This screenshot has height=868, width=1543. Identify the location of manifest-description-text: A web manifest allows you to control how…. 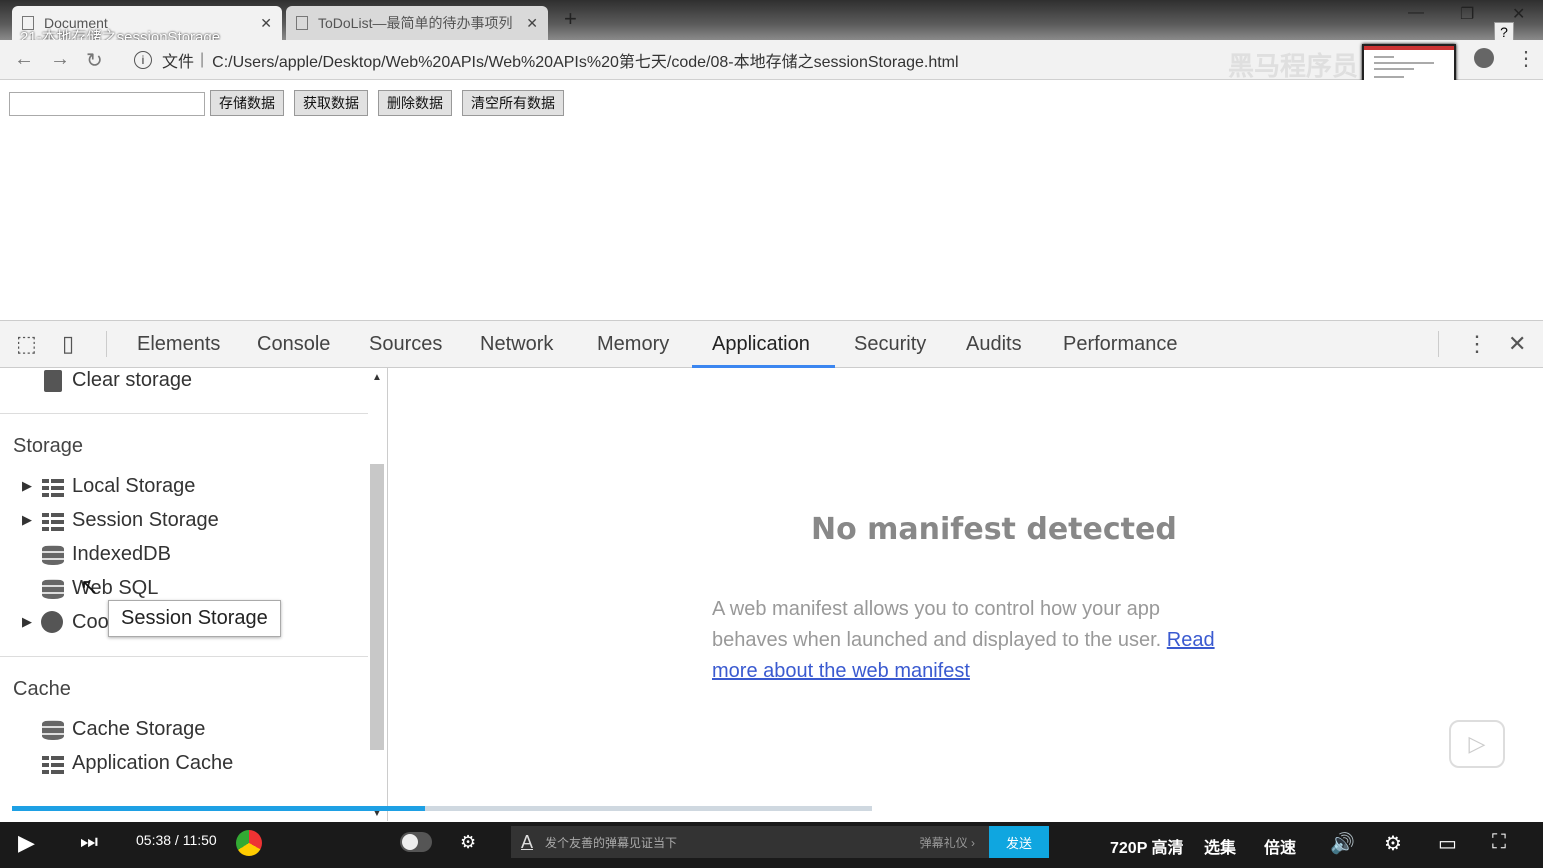
(937, 624).